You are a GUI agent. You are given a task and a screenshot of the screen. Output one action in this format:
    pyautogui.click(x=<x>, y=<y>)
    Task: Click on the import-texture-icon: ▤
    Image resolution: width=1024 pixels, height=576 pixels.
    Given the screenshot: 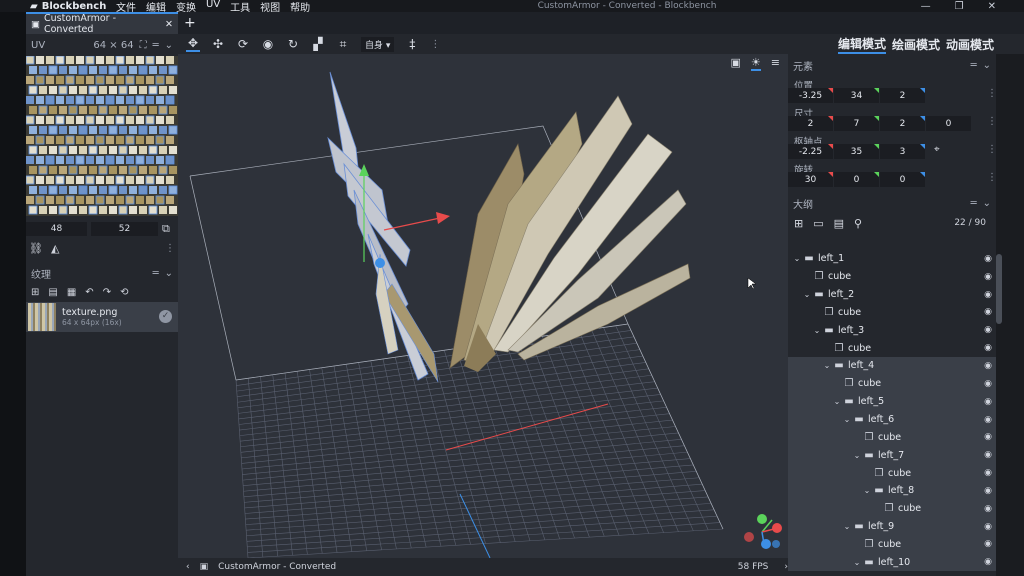 What is the action you would take?
    pyautogui.click(x=52, y=292)
    